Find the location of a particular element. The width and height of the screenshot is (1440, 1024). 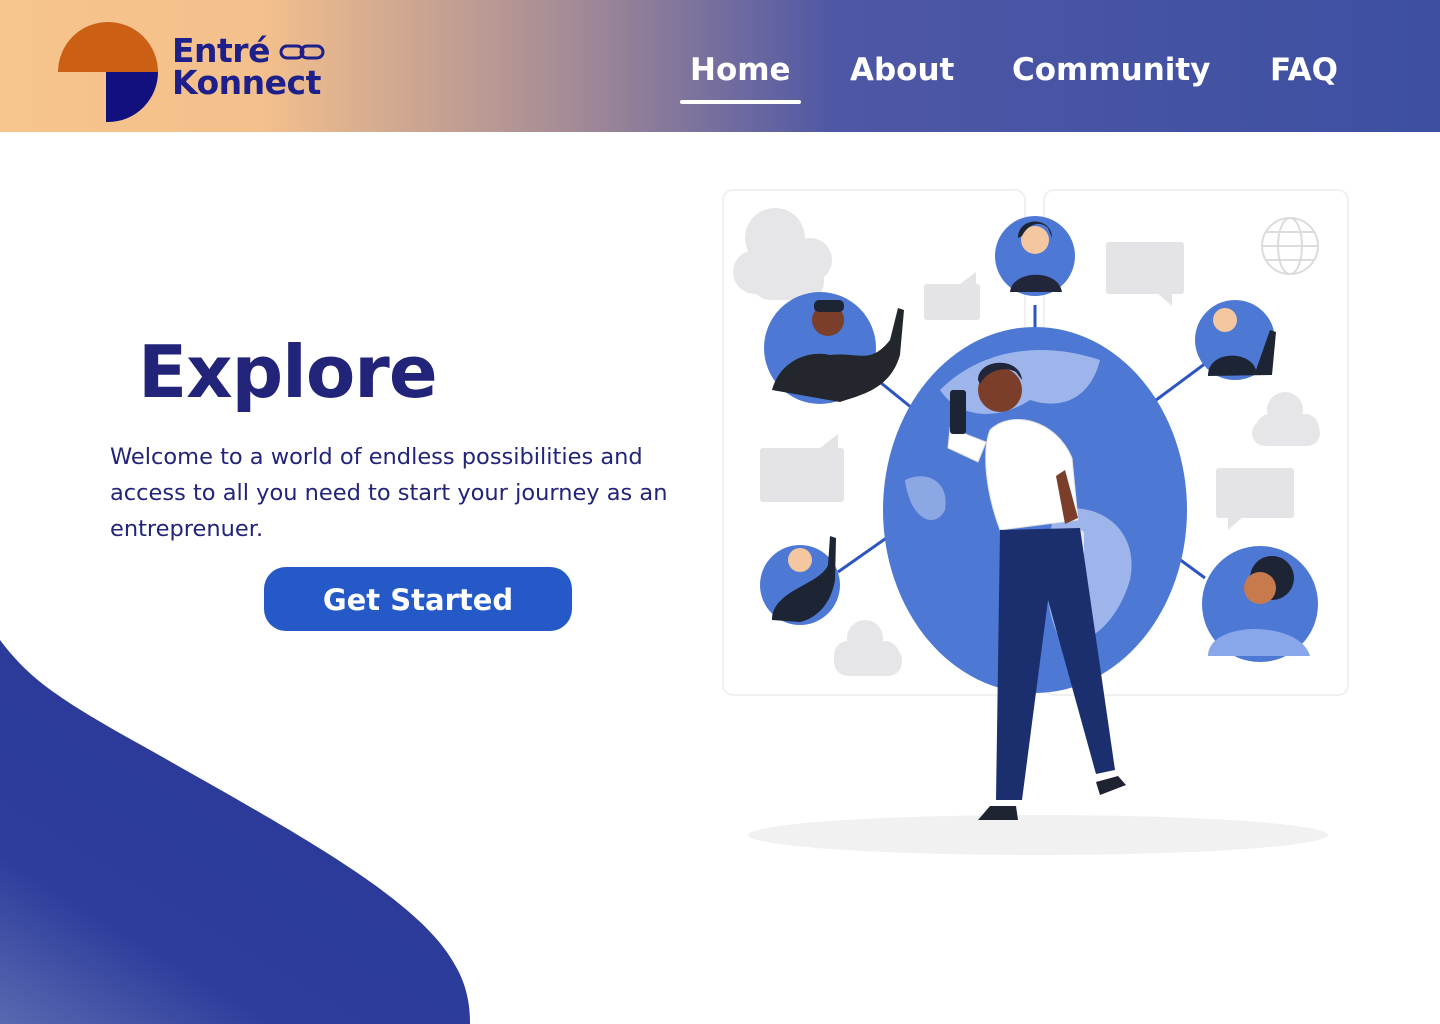

decorative-wave is located at coordinates (235, 832).